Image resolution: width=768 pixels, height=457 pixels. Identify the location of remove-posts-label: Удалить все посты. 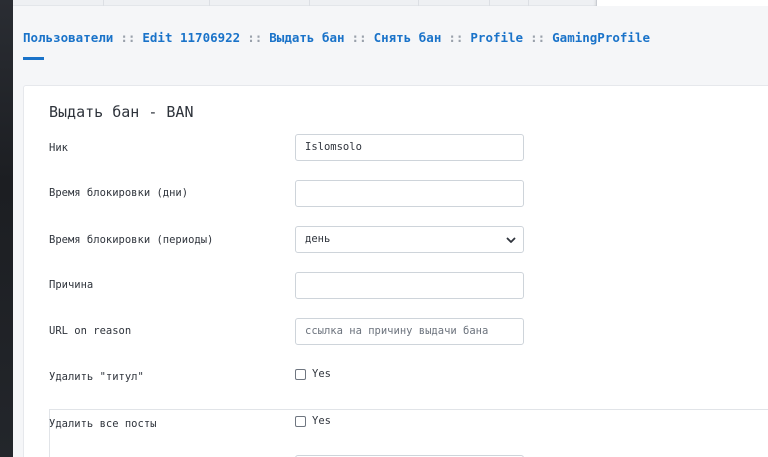
(103, 424).